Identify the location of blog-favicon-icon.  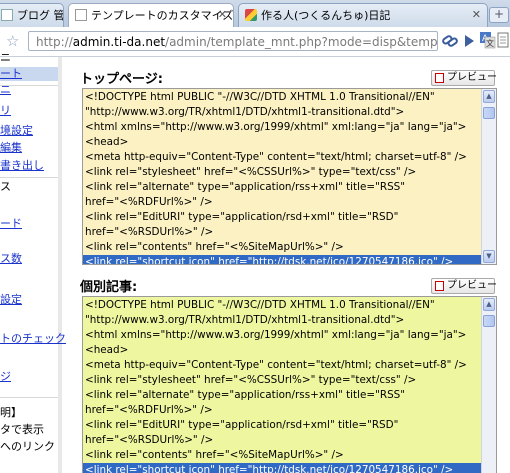
(251, 15).